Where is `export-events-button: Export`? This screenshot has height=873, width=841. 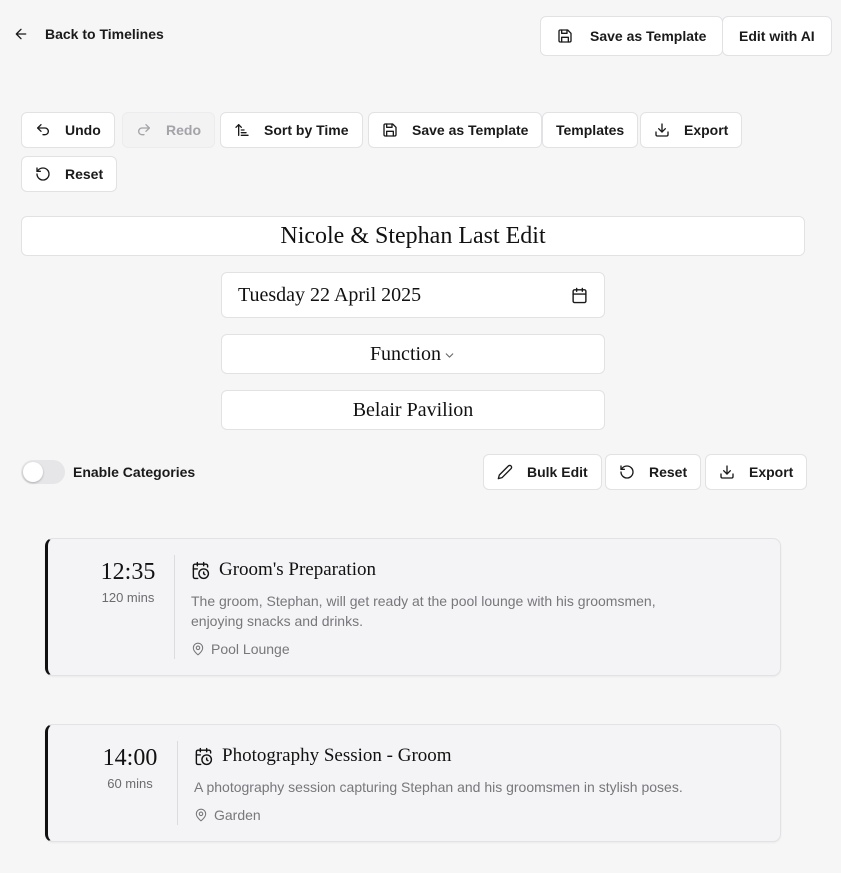
export-events-button: Export is located at coordinates (756, 472).